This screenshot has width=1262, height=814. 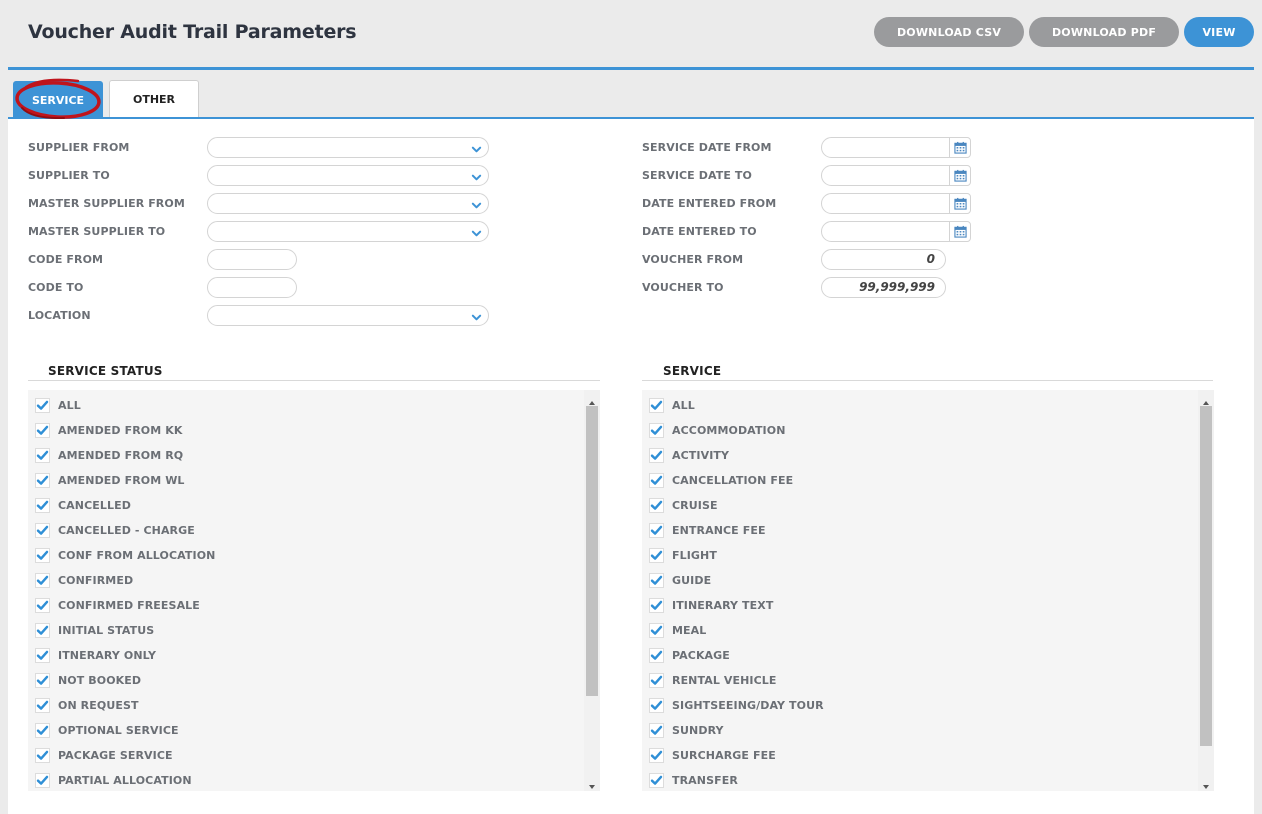 What do you see at coordinates (917, 705) in the screenshot?
I see `list-item: SIGHTSEEING/DAY TOUR` at bounding box center [917, 705].